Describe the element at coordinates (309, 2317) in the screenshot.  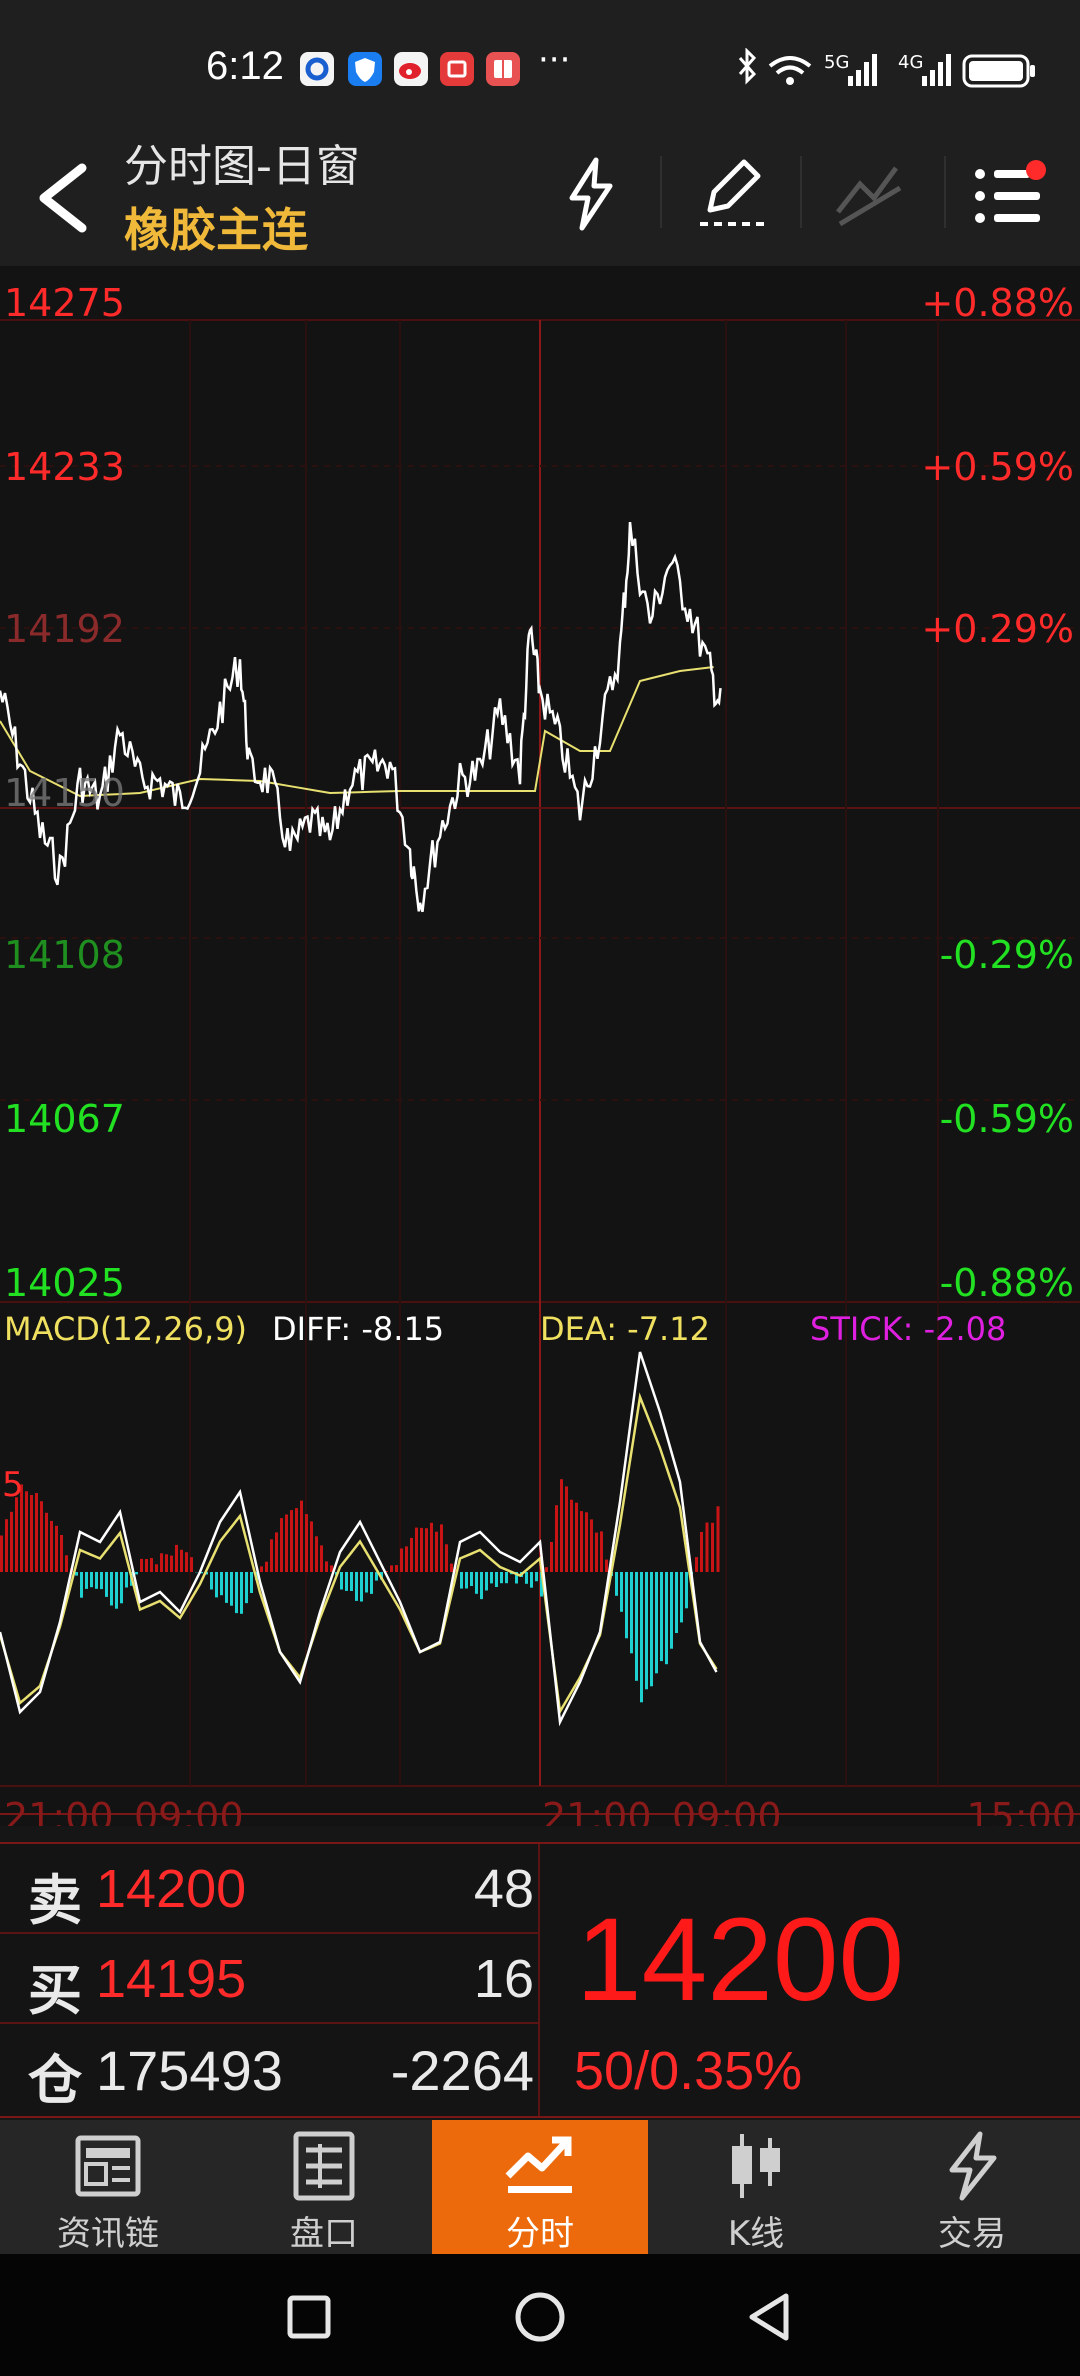
I see `recent-apps-icon` at that location.